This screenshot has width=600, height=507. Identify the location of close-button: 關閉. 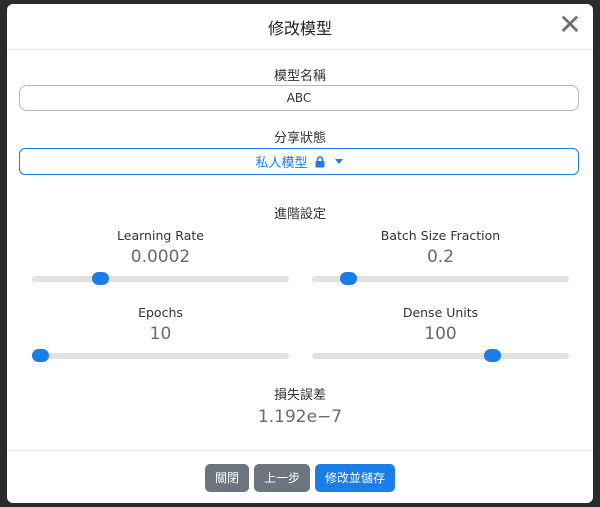
(226, 477).